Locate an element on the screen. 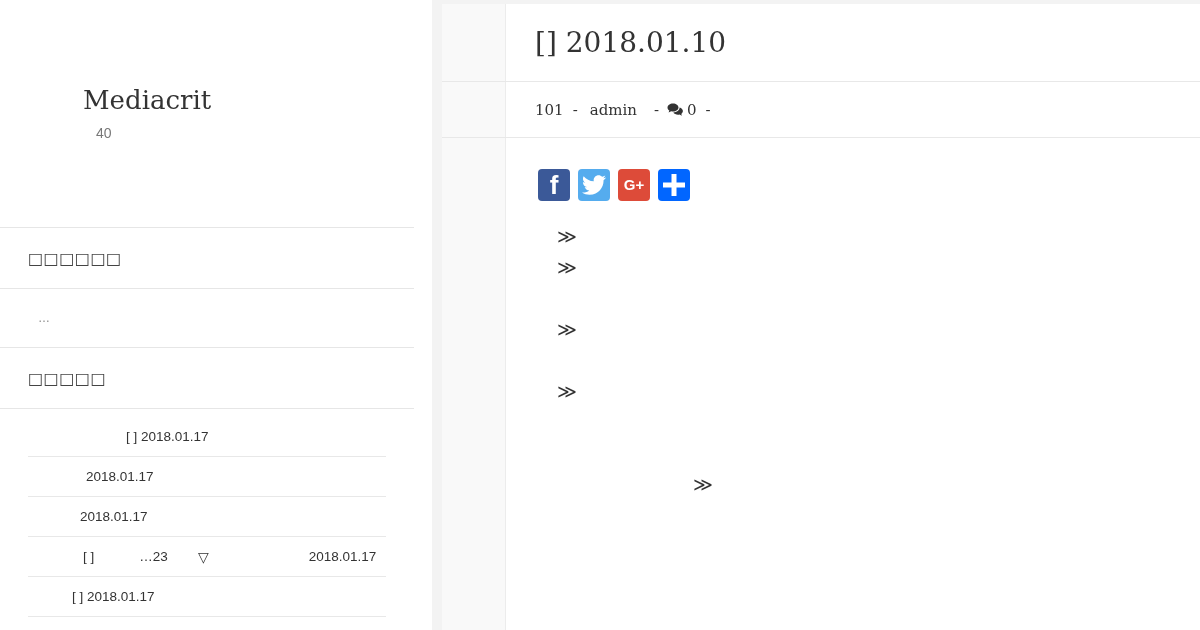 The height and width of the screenshot is (630, 1200). plus-icon is located at coordinates (674, 185).